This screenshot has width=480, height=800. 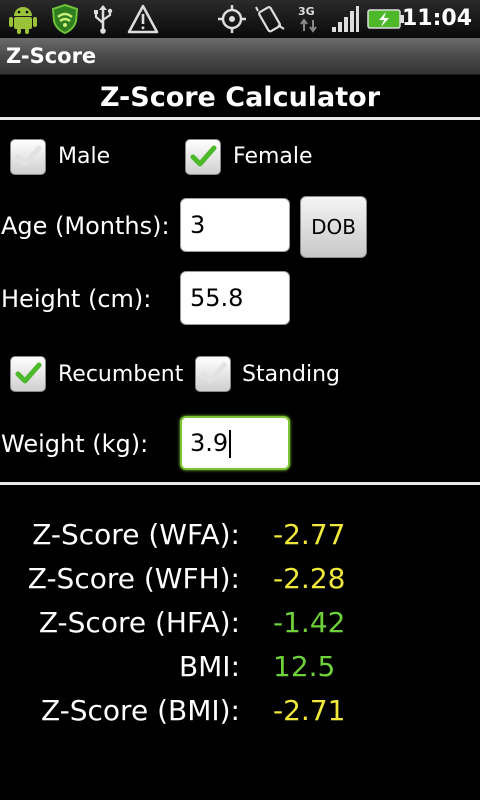 I want to click on age-label: Age (Months):, so click(x=85, y=226).